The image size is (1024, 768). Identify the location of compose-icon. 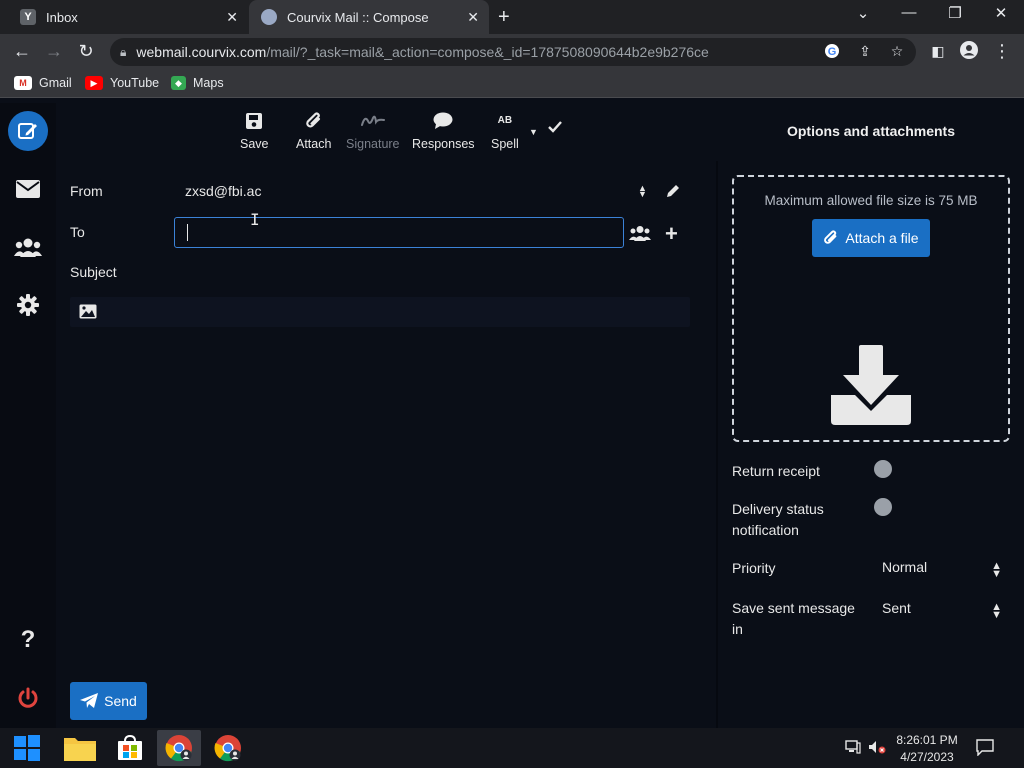
(27, 131).